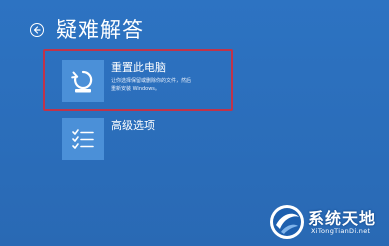  What do you see at coordinates (138, 80) in the screenshot?
I see `highlight-box` at bounding box center [138, 80].